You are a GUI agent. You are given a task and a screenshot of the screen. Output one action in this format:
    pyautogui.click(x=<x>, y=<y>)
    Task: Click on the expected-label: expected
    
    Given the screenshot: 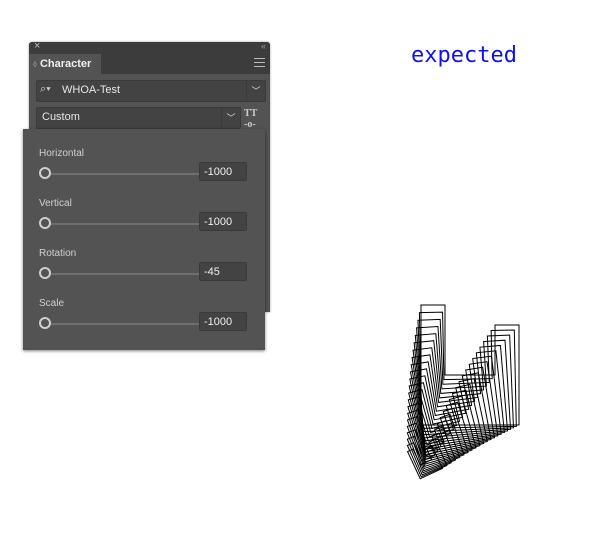 What is the action you would take?
    pyautogui.click(x=464, y=55)
    